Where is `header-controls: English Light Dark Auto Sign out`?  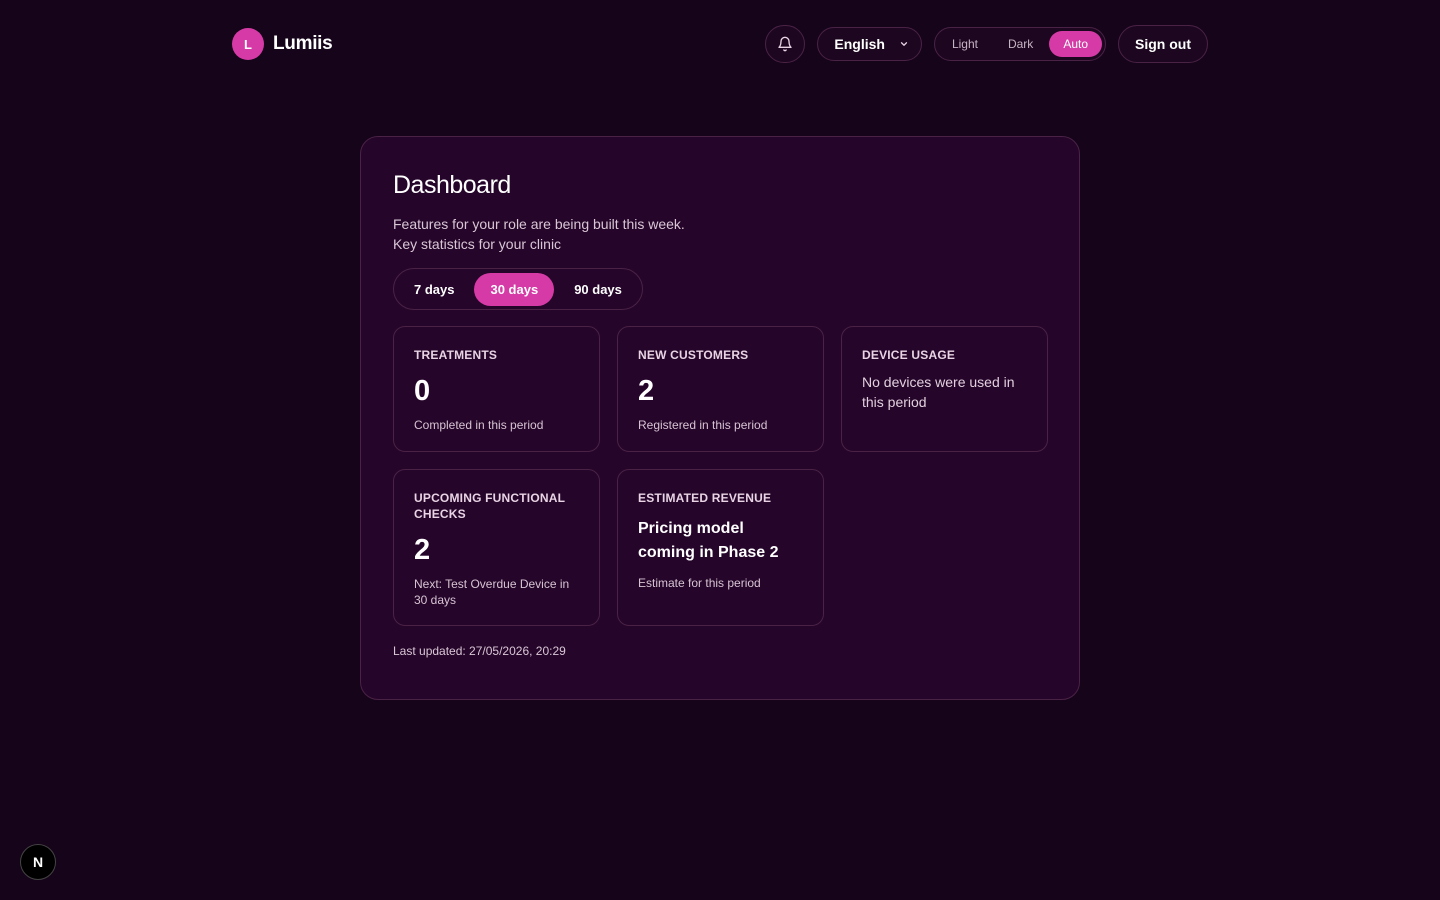
header-controls: English Light Dark Auto Sign out is located at coordinates (986, 44).